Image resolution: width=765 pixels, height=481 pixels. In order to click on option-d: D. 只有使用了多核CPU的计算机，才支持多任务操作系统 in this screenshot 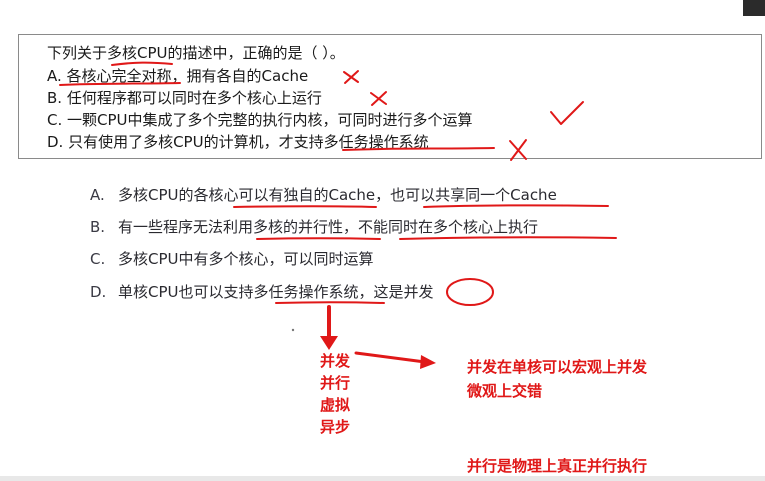, I will do `click(238, 142)`.